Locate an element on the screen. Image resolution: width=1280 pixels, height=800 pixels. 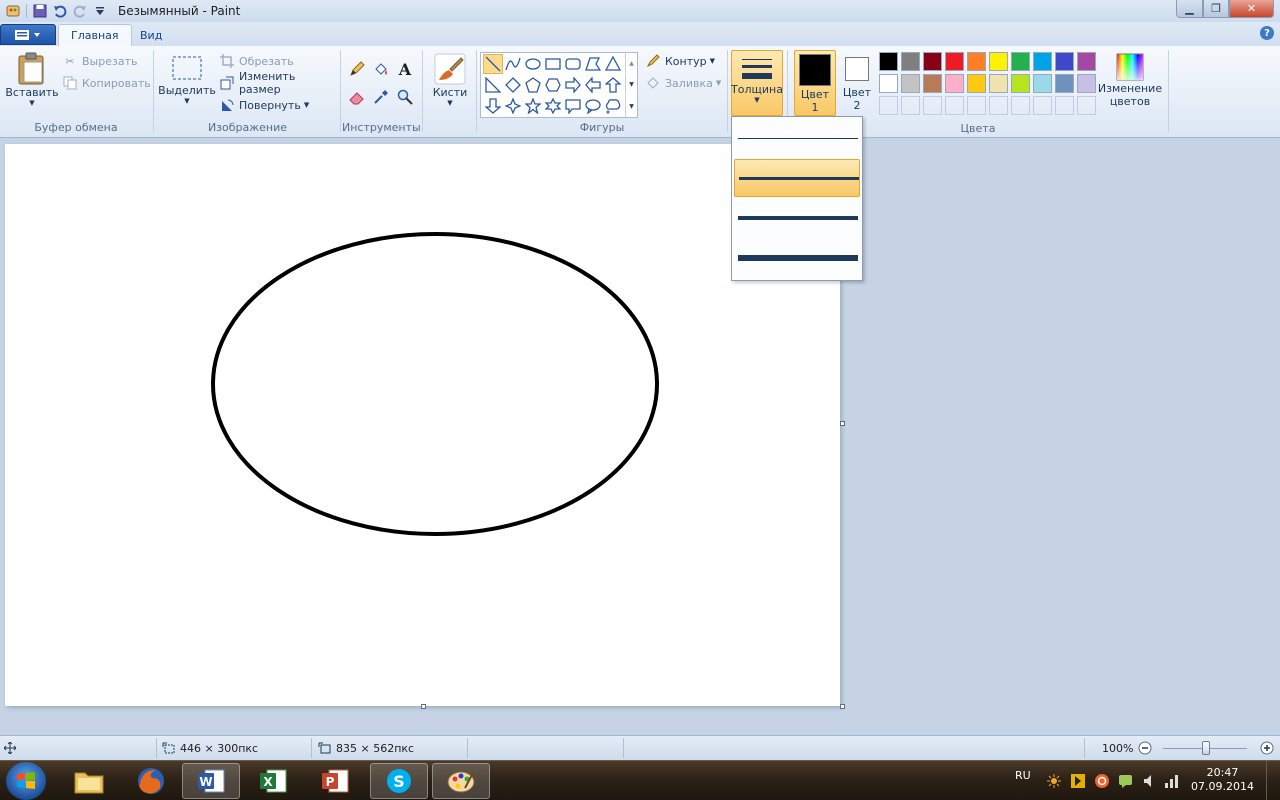
cloud-callout-shape is located at coordinates (613, 106).